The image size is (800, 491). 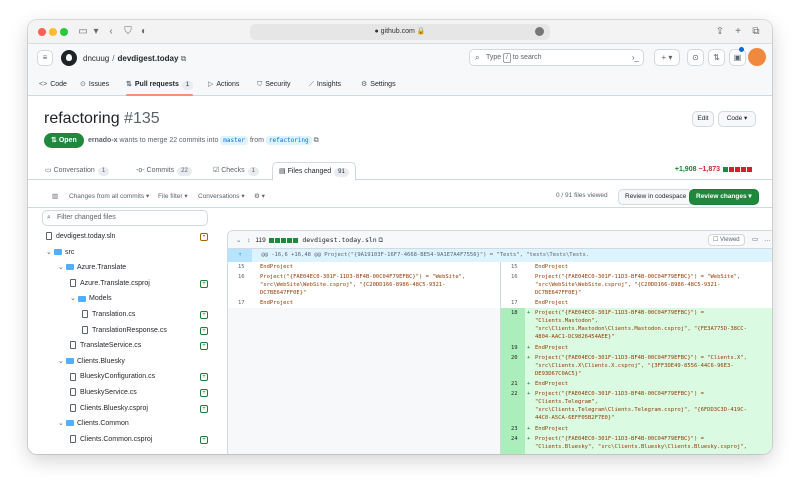 I want to click on line-number: 19, so click(x=513, y=348).